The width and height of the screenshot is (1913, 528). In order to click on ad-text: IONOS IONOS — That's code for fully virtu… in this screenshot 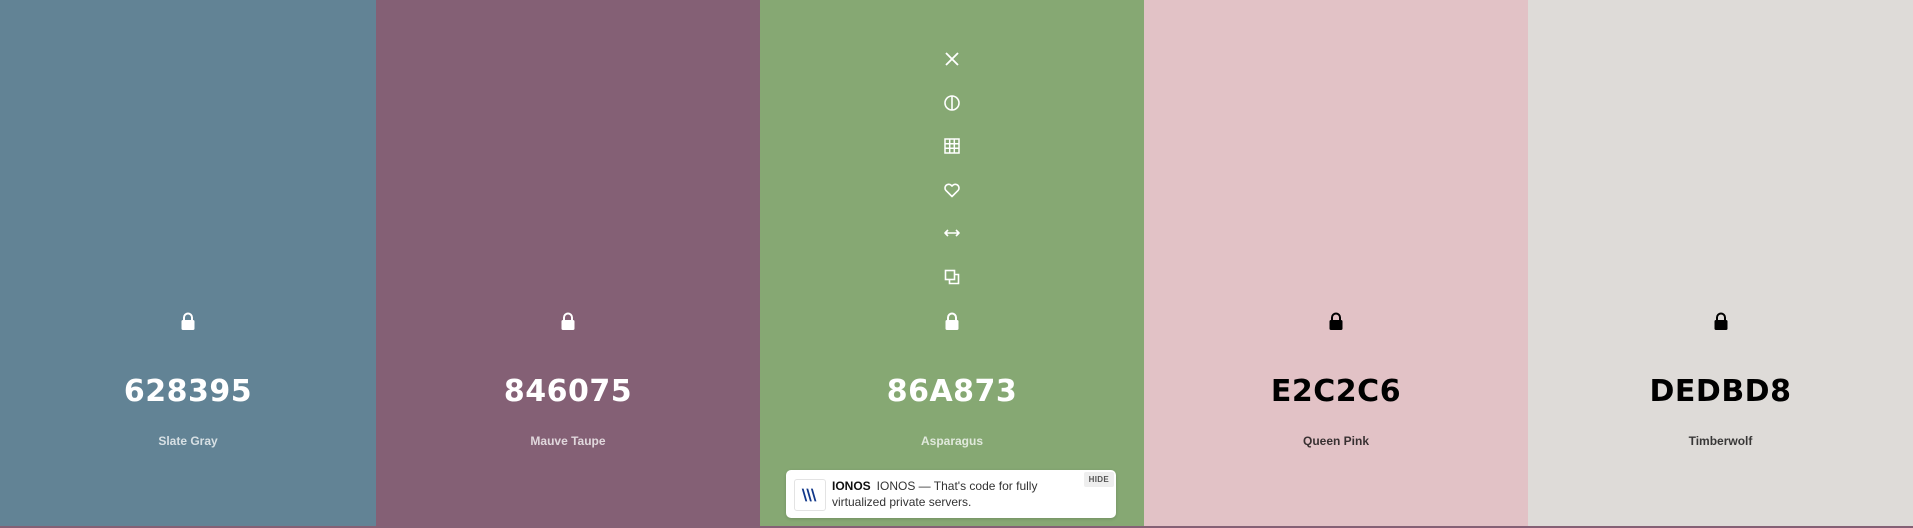, I will do `click(957, 494)`.